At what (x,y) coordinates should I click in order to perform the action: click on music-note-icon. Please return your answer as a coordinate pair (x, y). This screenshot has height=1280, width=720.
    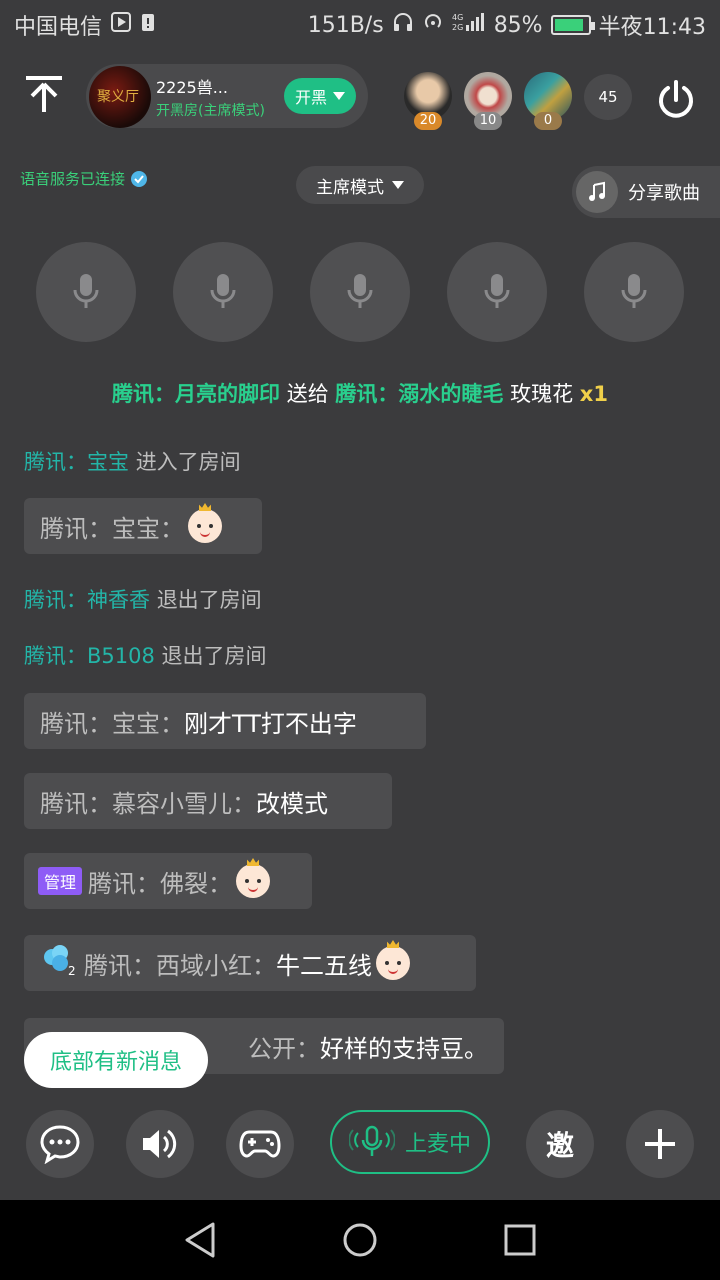
    Looking at the image, I should click on (597, 192).